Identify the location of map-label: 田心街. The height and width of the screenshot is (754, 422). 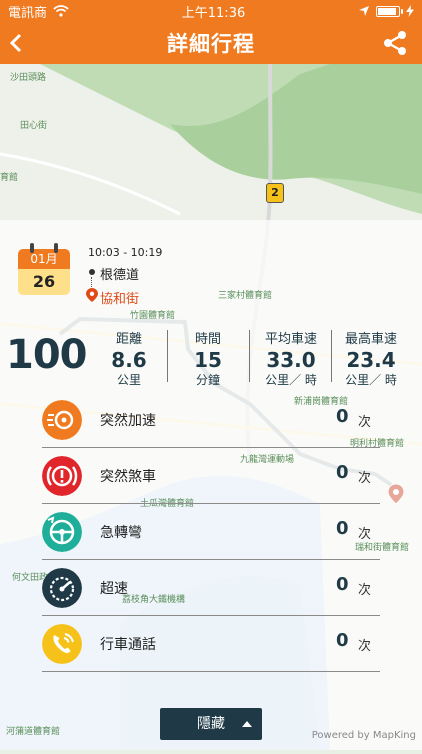
(34, 126).